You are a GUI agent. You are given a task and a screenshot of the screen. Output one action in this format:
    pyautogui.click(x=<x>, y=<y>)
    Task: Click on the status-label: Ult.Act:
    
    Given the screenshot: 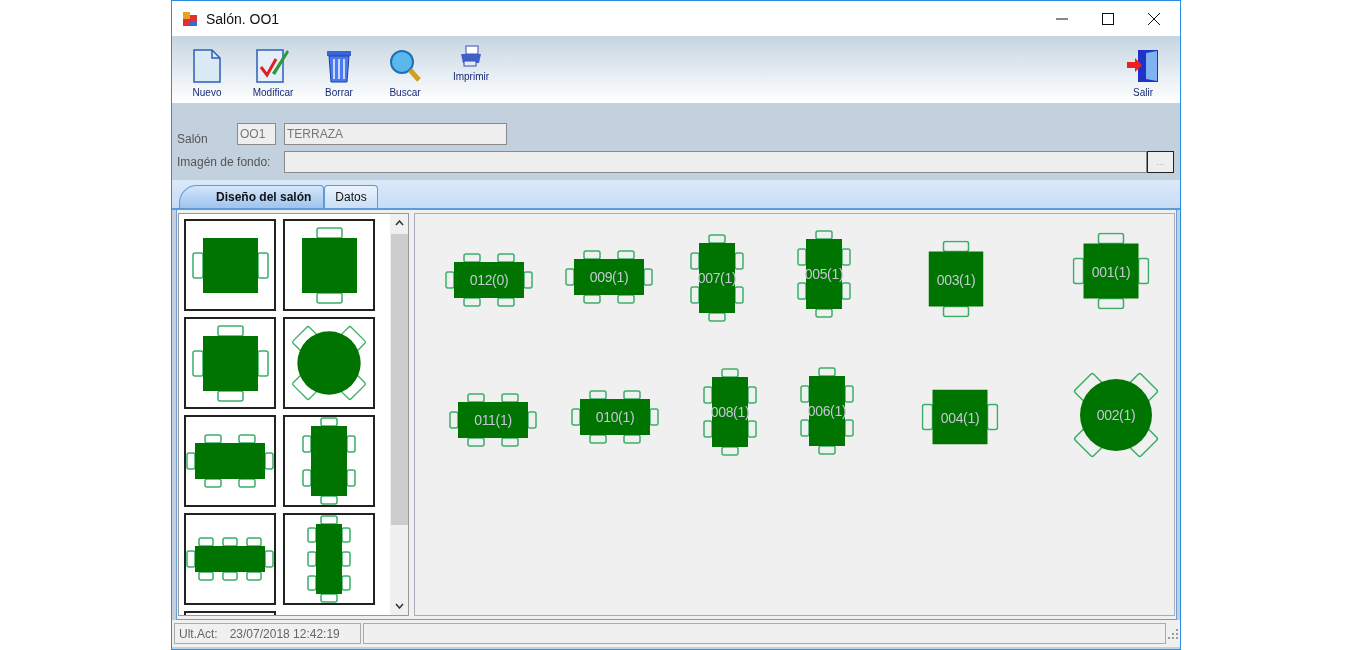 What is the action you would take?
    pyautogui.click(x=198, y=633)
    